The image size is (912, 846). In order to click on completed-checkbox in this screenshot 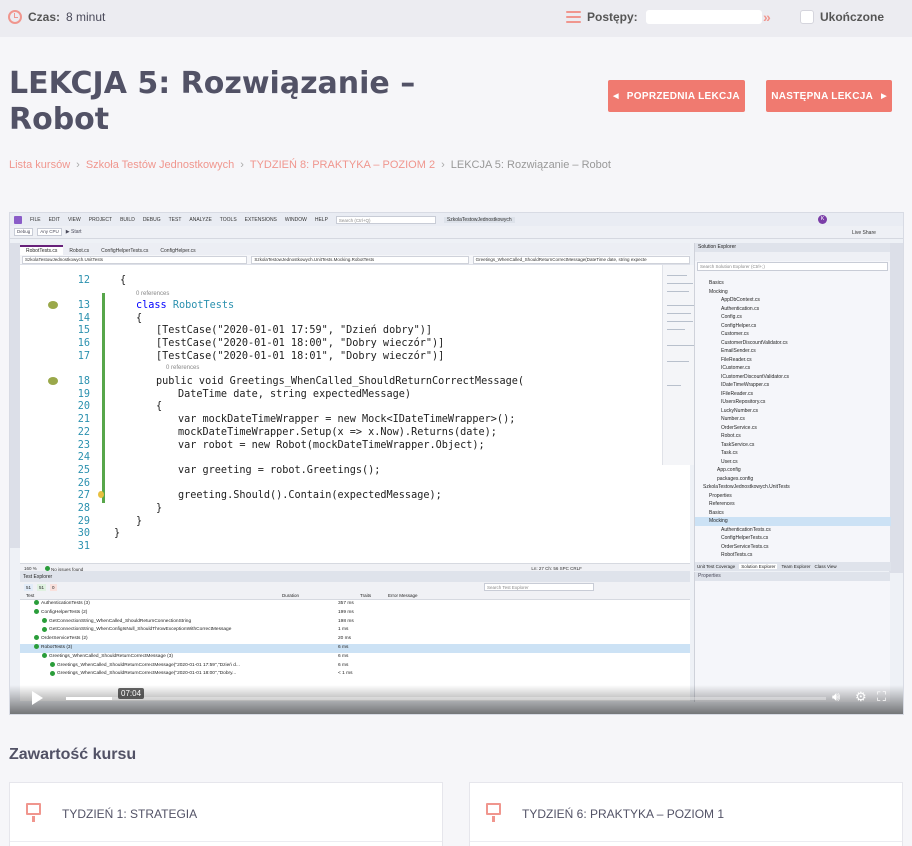, I will do `click(807, 17)`.